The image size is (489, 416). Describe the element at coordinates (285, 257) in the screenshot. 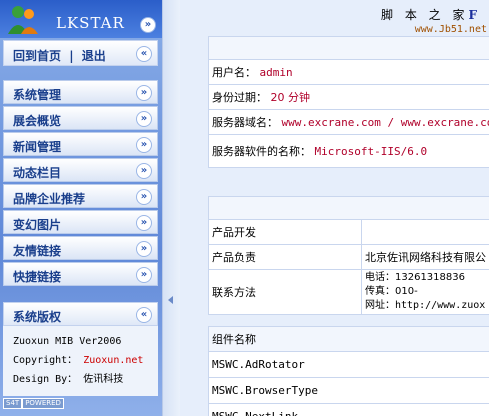

I see `row-label: 产品负责` at that location.